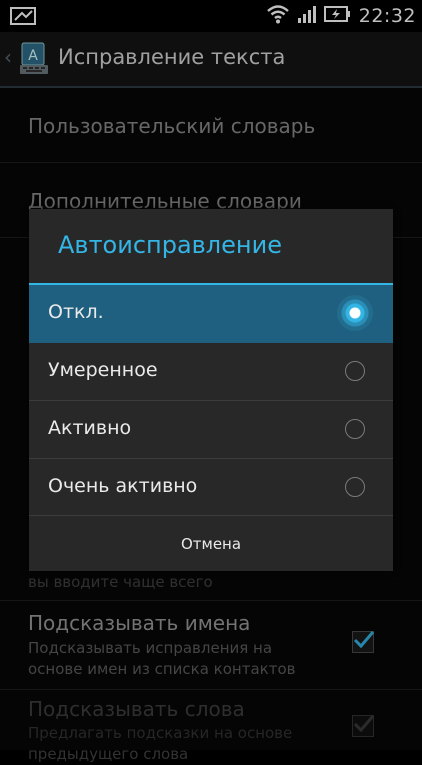  What do you see at coordinates (103, 370) in the screenshot?
I see `option-label: Умеренное` at bounding box center [103, 370].